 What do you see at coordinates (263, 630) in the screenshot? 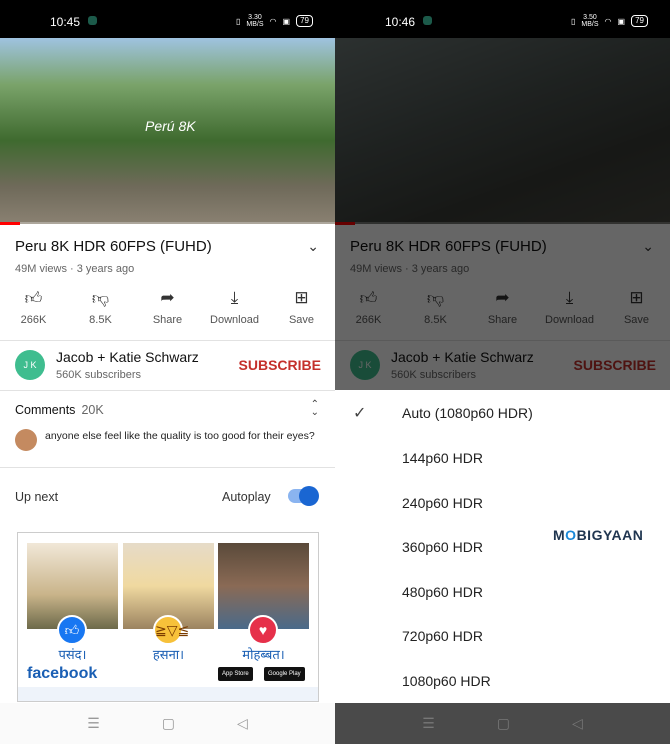
I see `love-reaction-icon: ♥` at bounding box center [263, 630].